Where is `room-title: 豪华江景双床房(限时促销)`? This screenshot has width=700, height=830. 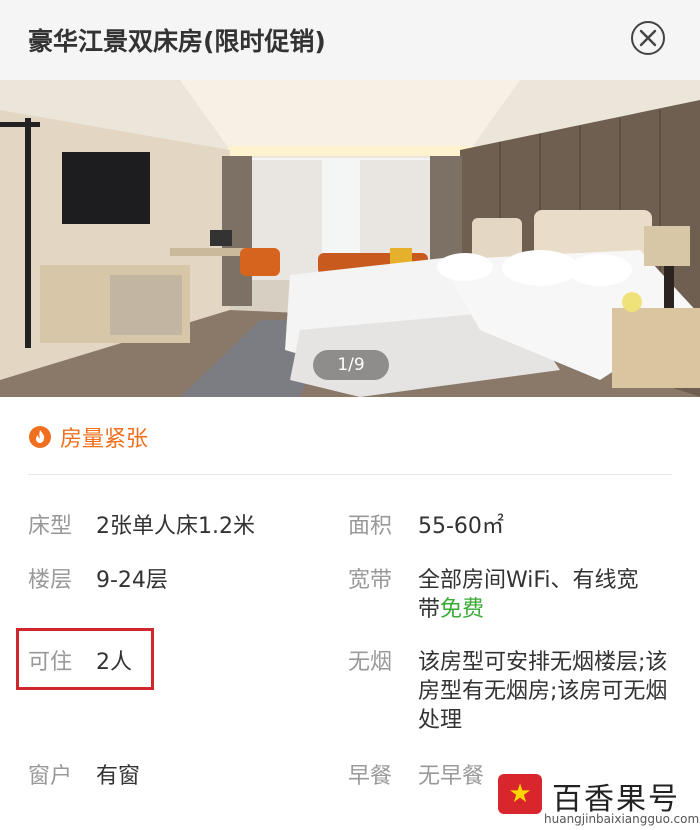
room-title: 豪华江景双床房(限时促销) is located at coordinates (177, 41).